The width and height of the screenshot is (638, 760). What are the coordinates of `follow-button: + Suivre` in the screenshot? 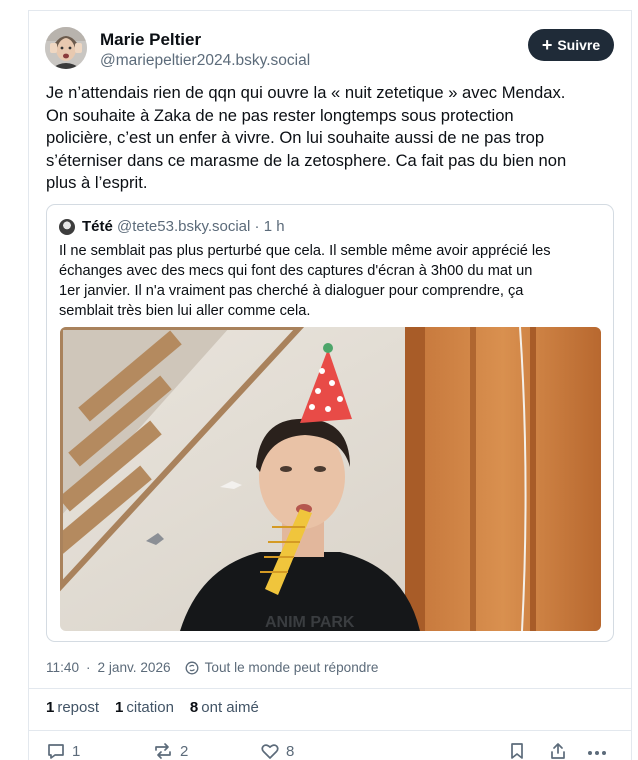 It's located at (571, 45).